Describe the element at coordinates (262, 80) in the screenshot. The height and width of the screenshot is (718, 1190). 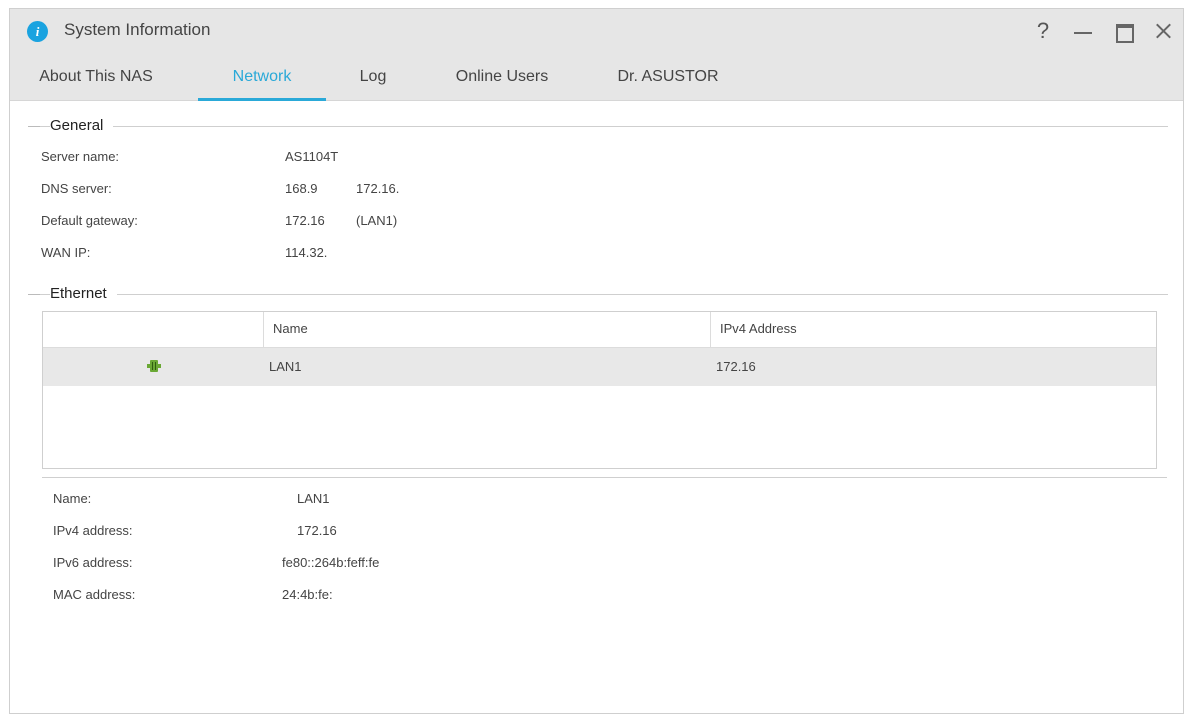
I see `tab-network: Network` at that location.